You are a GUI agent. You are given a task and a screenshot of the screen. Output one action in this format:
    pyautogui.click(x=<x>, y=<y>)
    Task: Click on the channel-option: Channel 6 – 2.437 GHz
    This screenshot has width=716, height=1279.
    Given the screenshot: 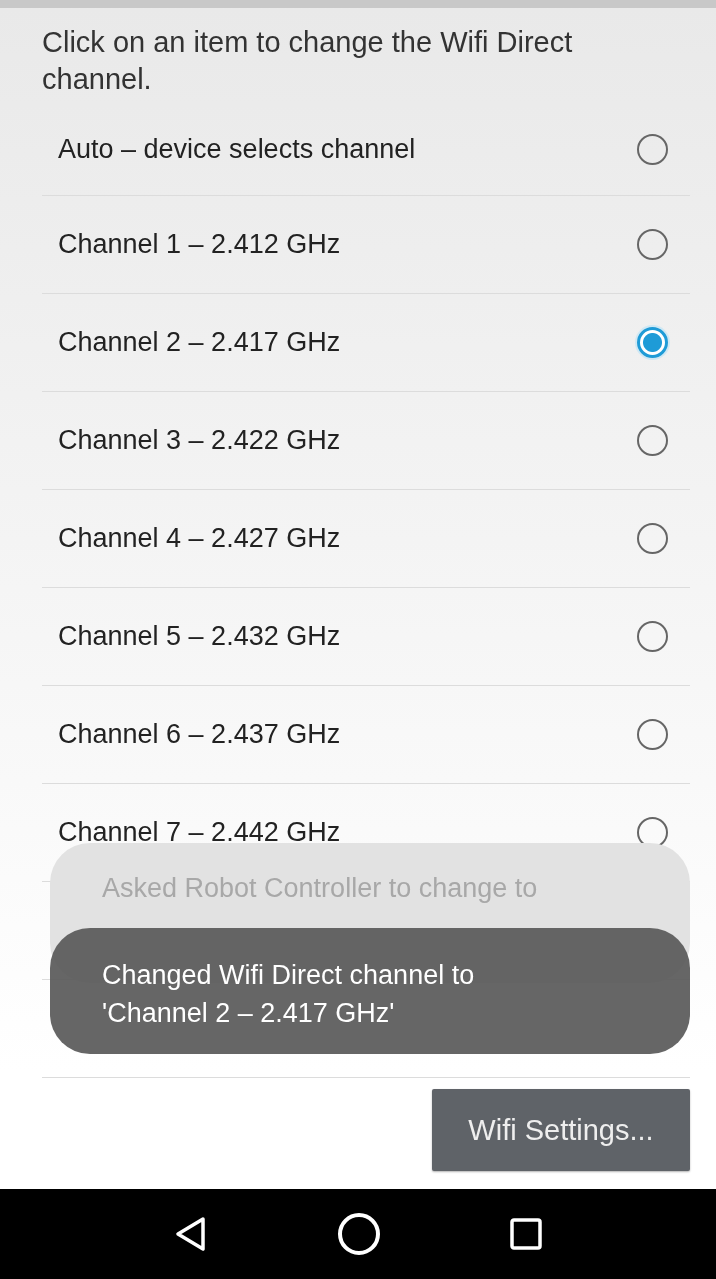 What is the action you would take?
    pyautogui.click(x=366, y=735)
    